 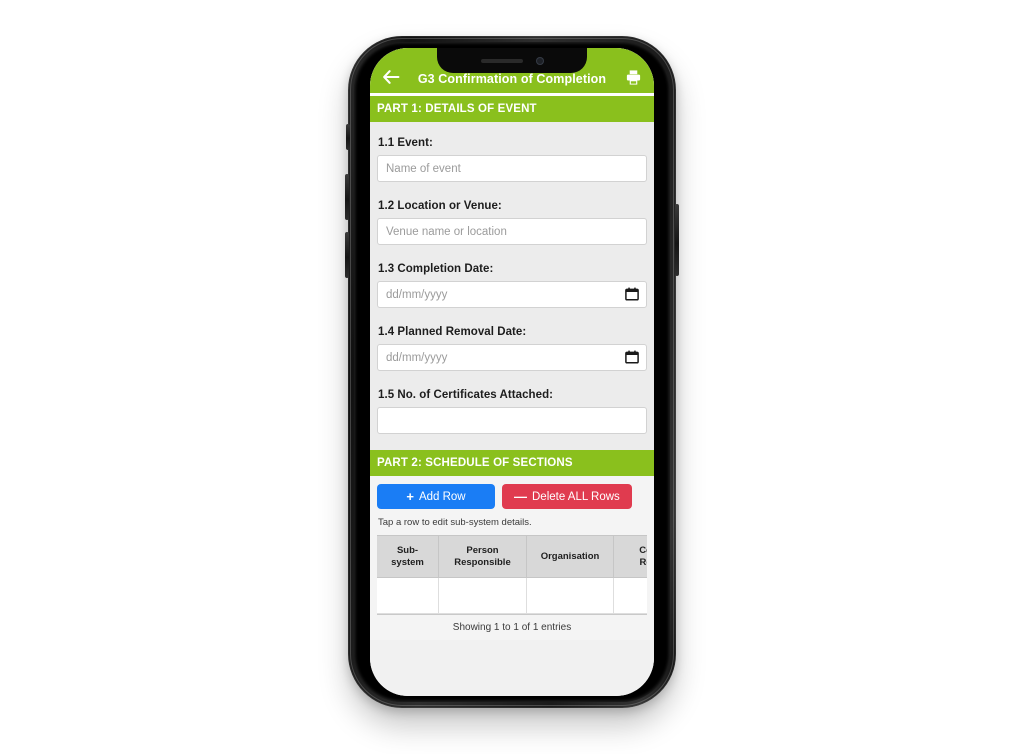 I want to click on cell-certificate-reference, so click(x=630, y=595).